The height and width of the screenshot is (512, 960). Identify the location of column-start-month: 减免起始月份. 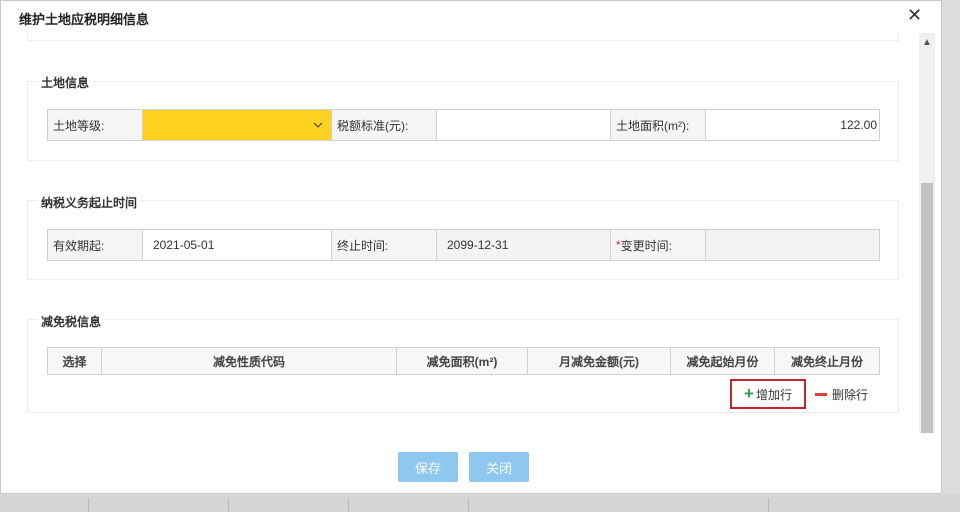
(723, 361).